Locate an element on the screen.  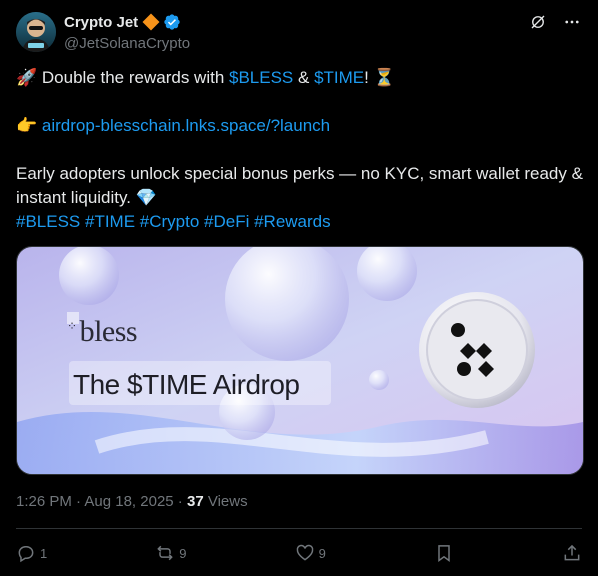
author-name-row: Crypto Jet is located at coordinates (122, 22).